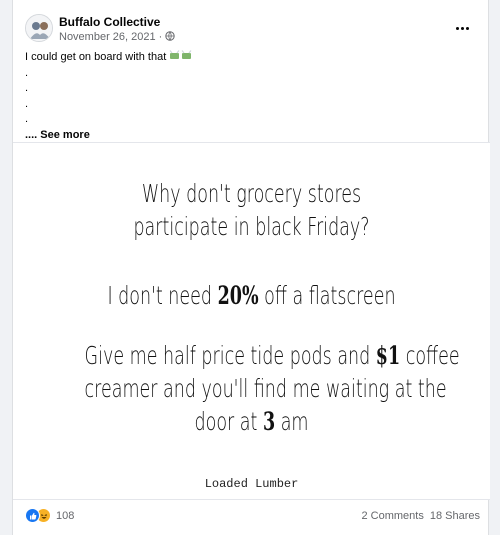  What do you see at coordinates (392, 516) in the screenshot?
I see `comments-count-link: 2 Comments` at bounding box center [392, 516].